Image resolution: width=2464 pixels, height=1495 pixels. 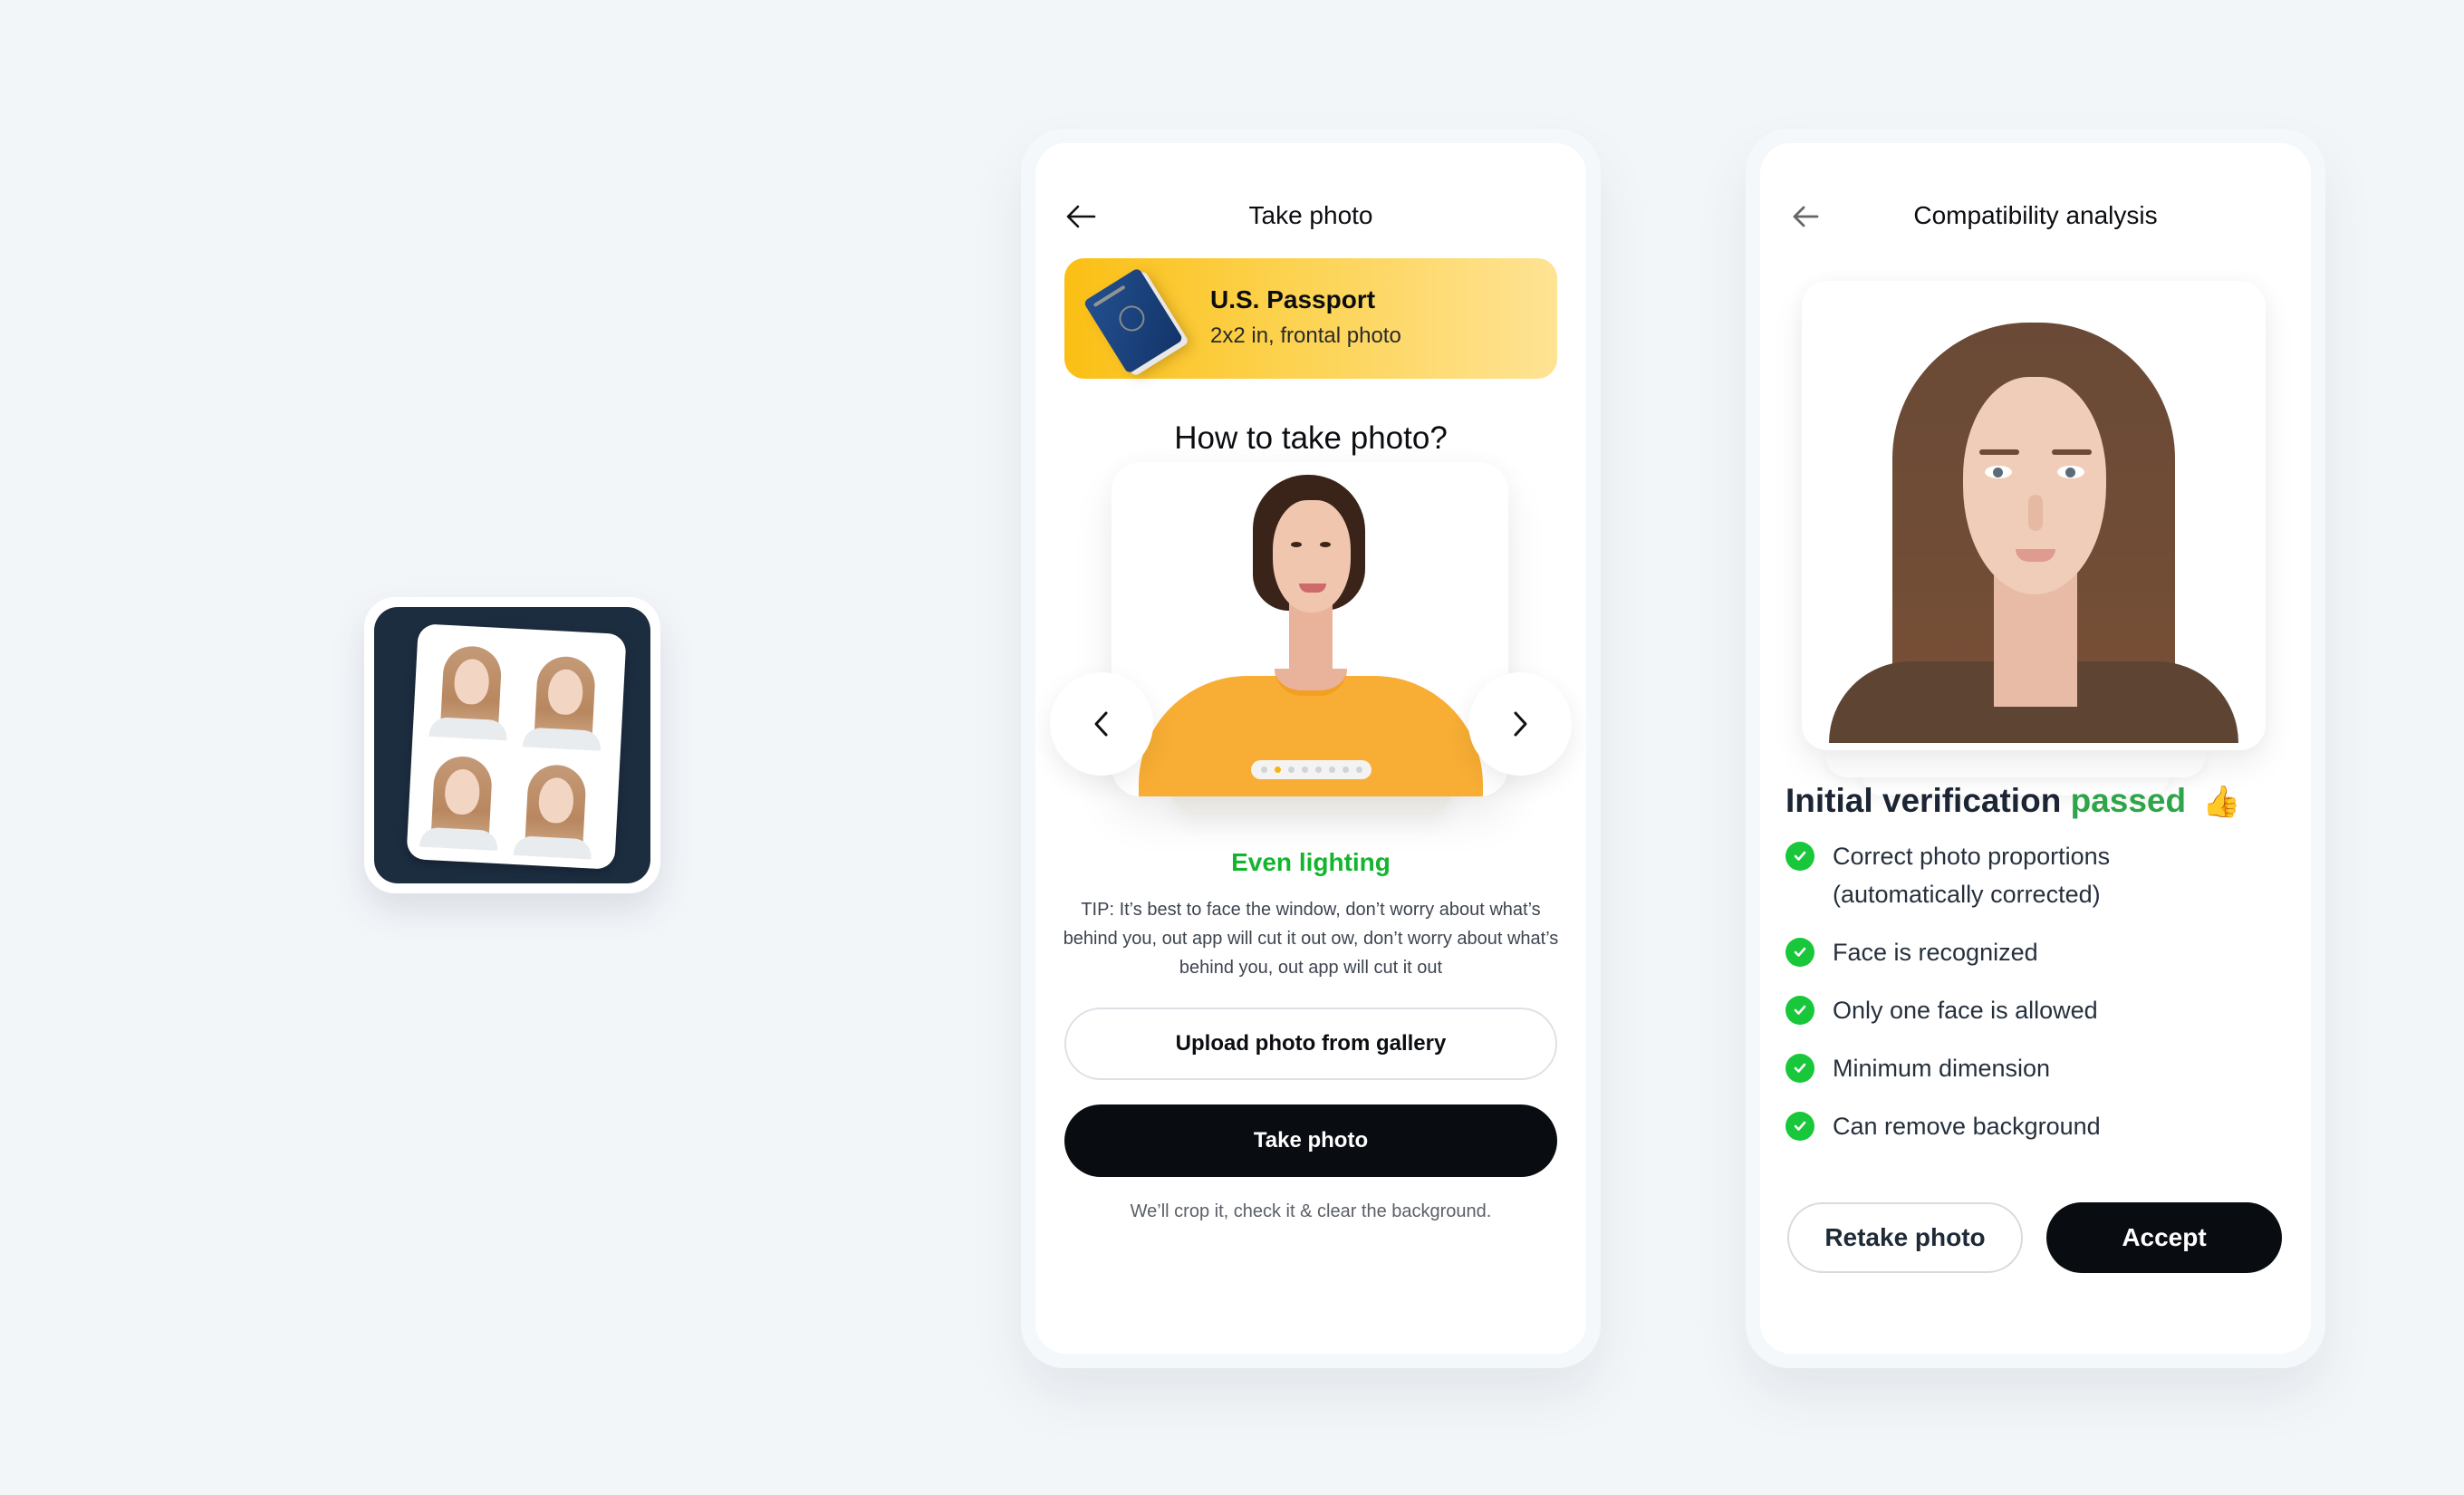 I want to click on verification-status: passed, so click(x=2128, y=800).